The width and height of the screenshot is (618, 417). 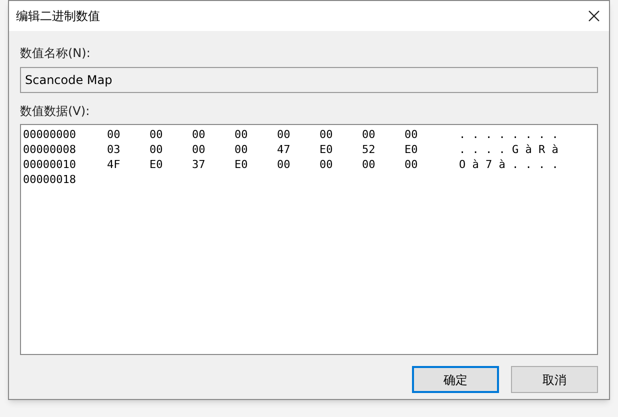 I want to click on ascii-text: . . . . G à R à, so click(x=508, y=149).